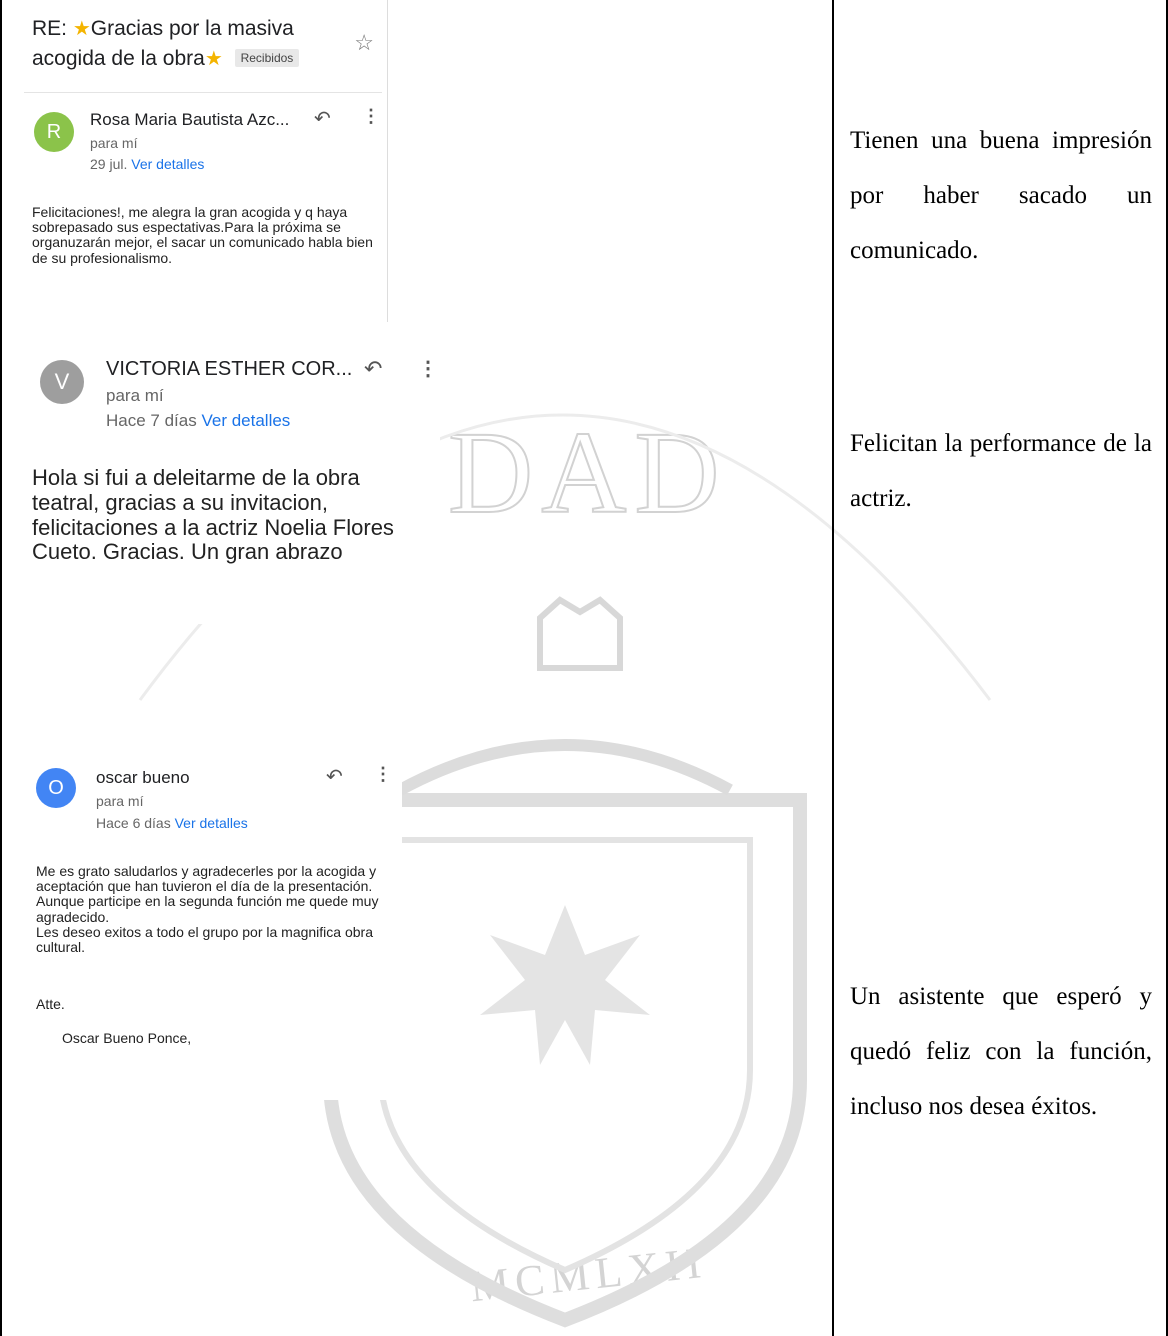 The image size is (1168, 1336). What do you see at coordinates (203, 92) in the screenshot?
I see `divider` at bounding box center [203, 92].